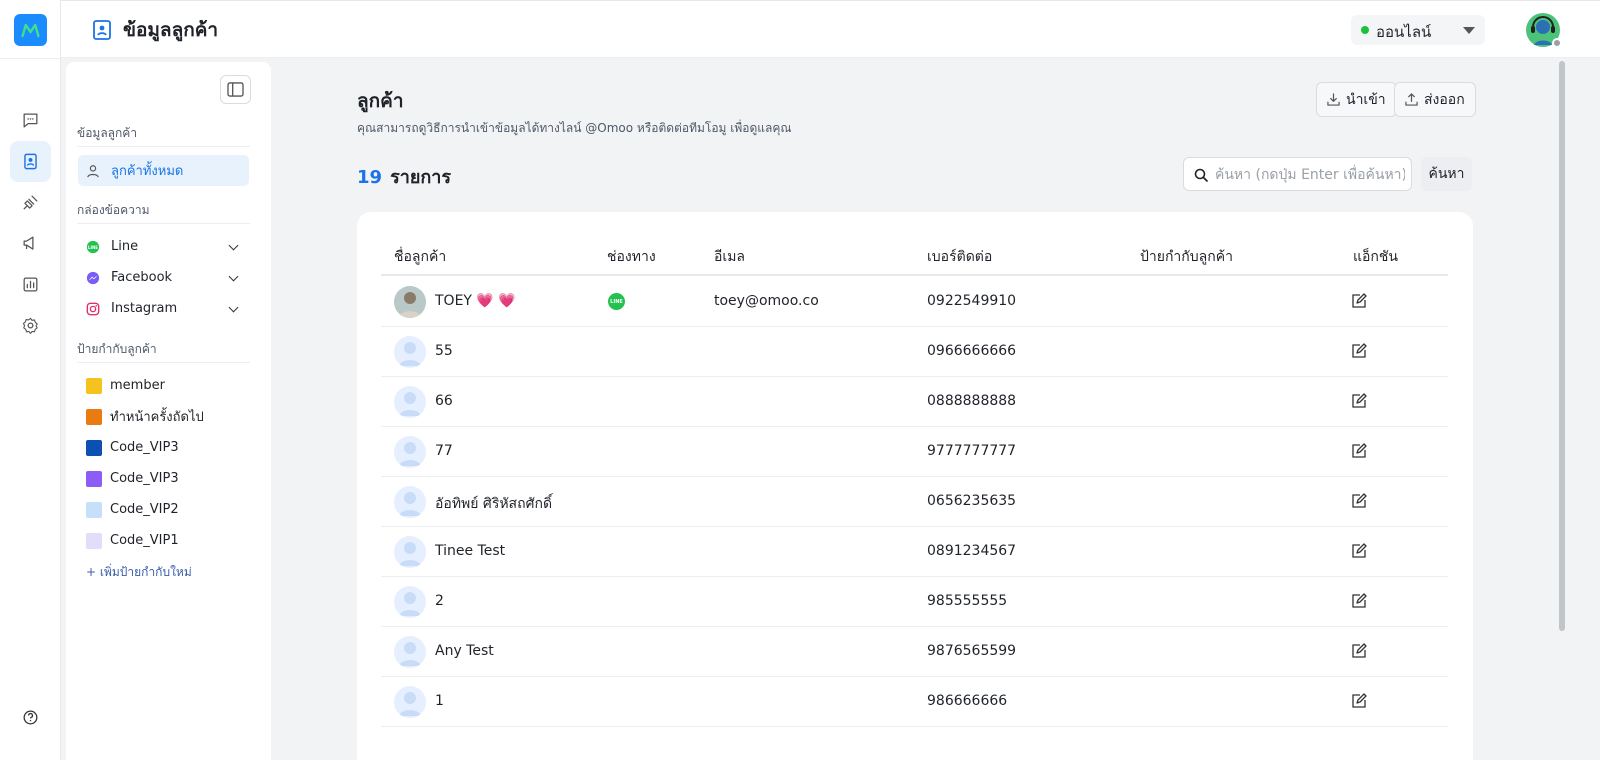  I want to click on search-icon, so click(1201, 175).